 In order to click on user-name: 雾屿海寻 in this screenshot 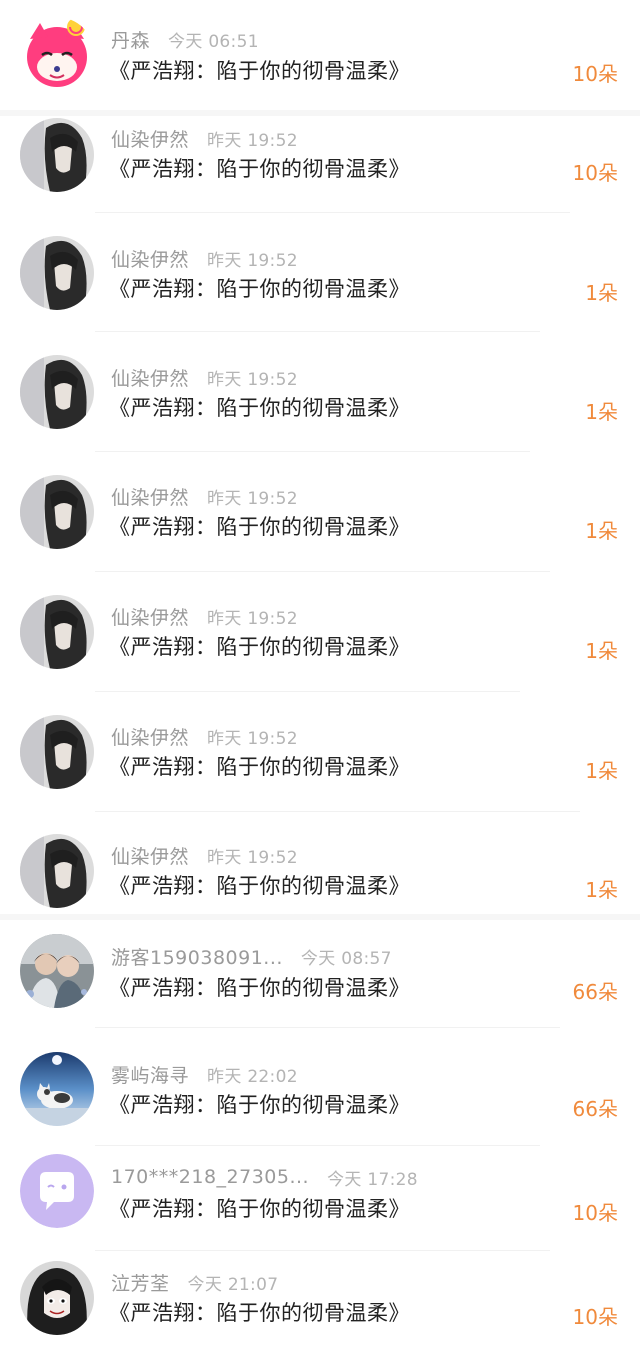, I will do `click(150, 1075)`.